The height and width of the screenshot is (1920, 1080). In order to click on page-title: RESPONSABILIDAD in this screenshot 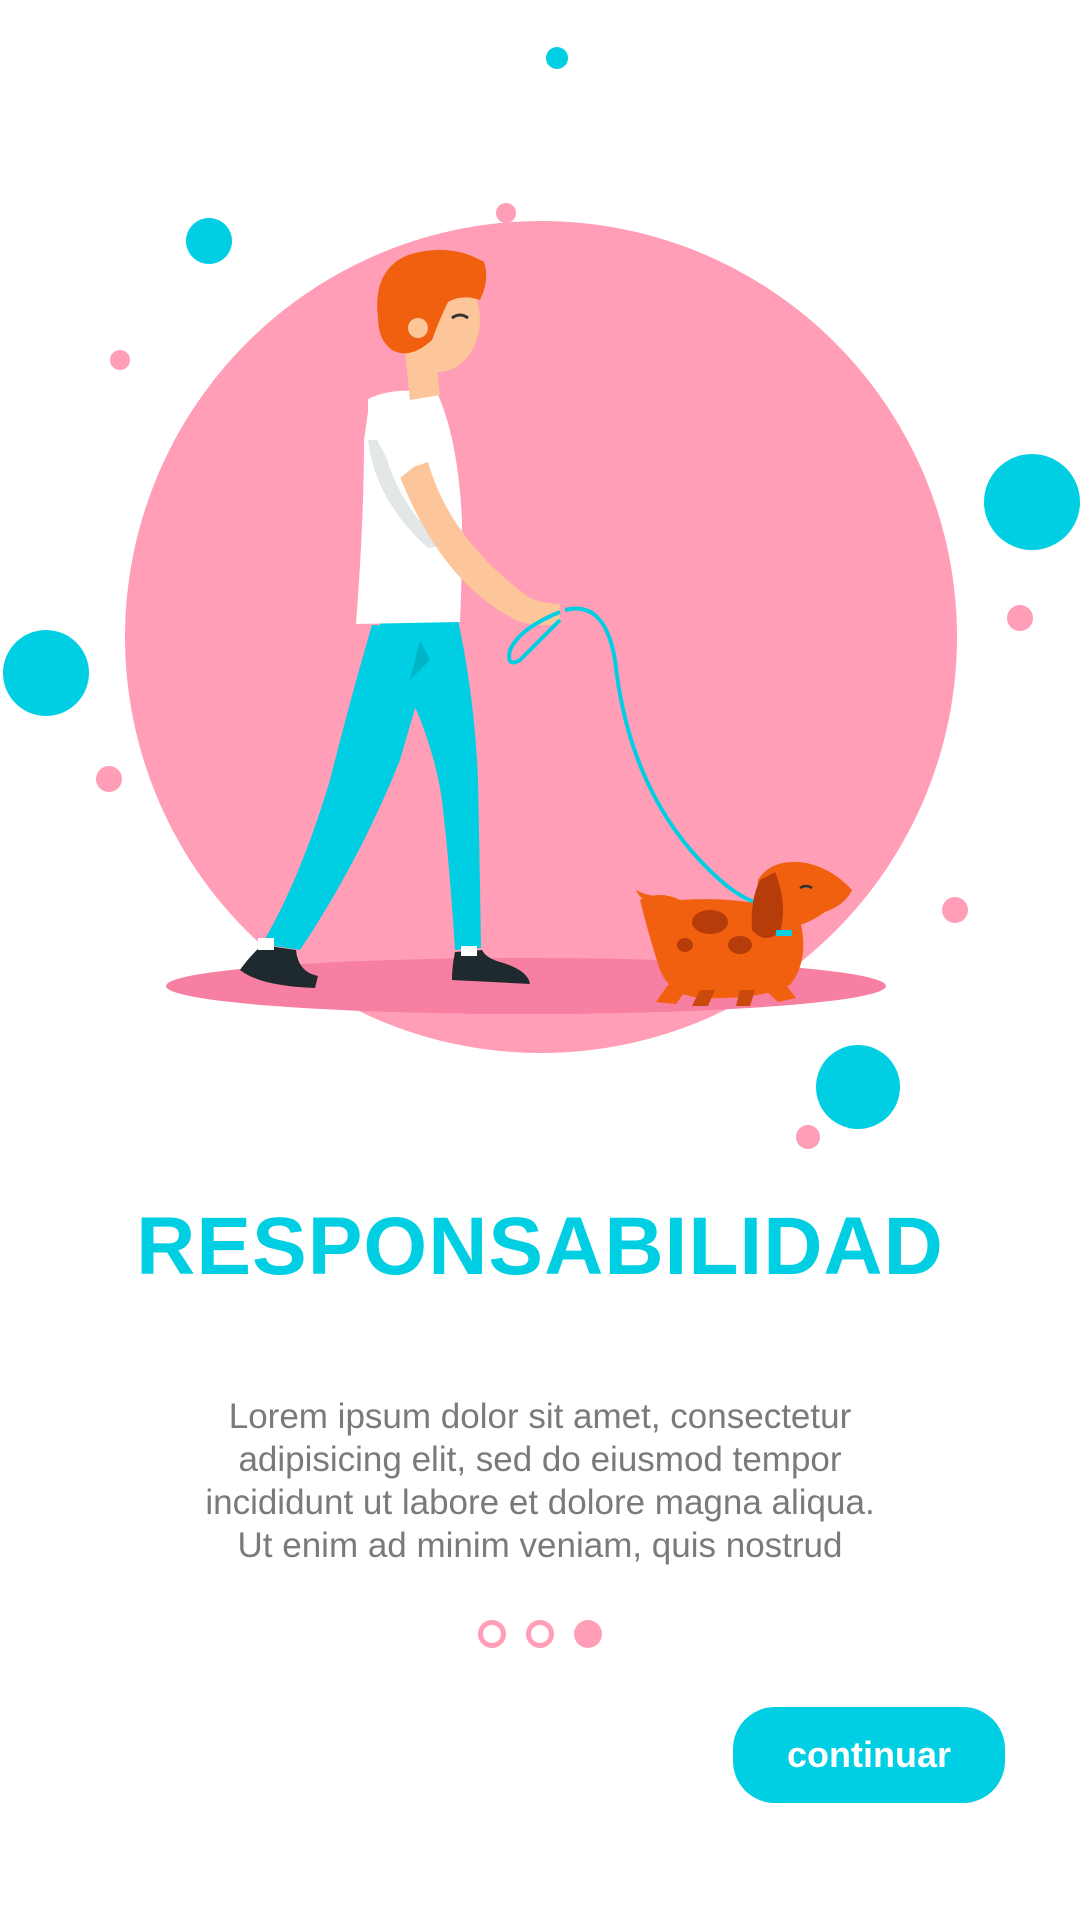, I will do `click(540, 1246)`.